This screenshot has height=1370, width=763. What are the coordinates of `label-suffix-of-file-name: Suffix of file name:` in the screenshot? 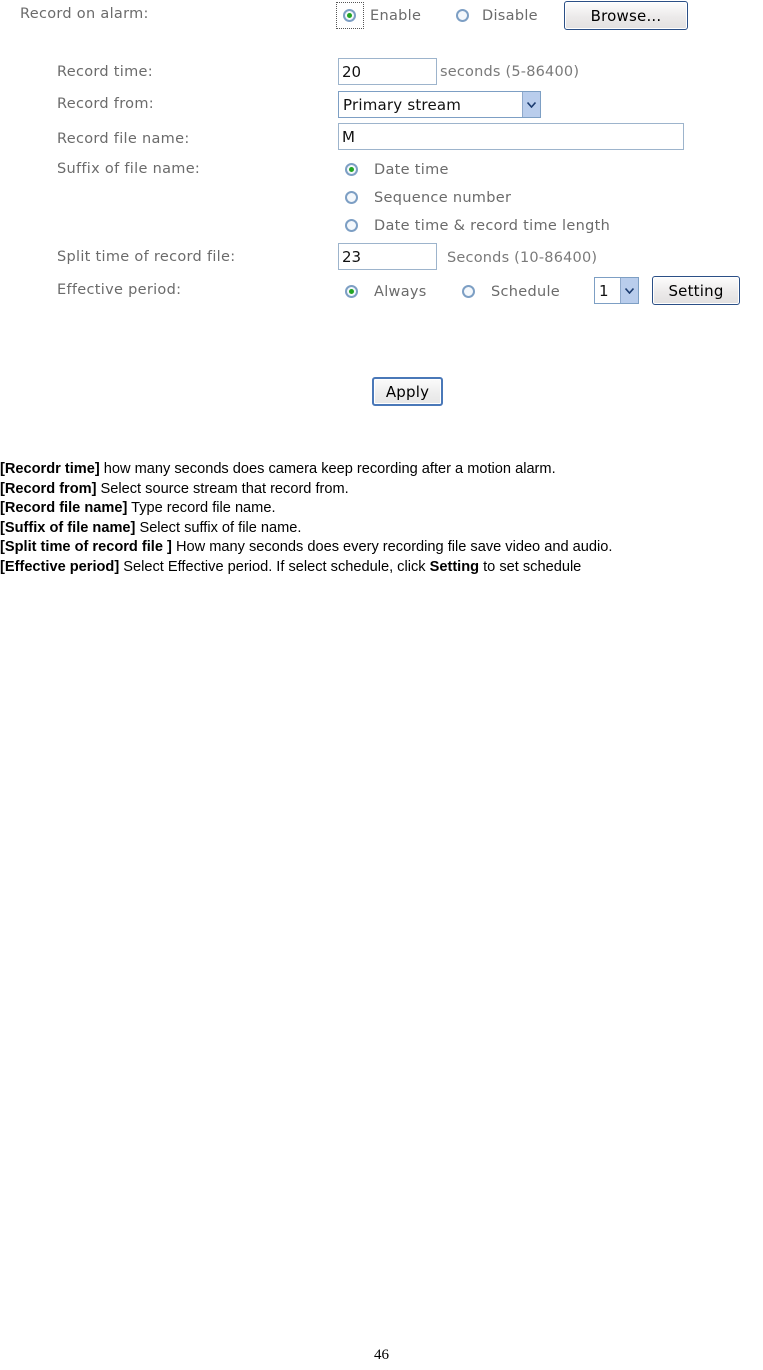 It's located at (129, 169).